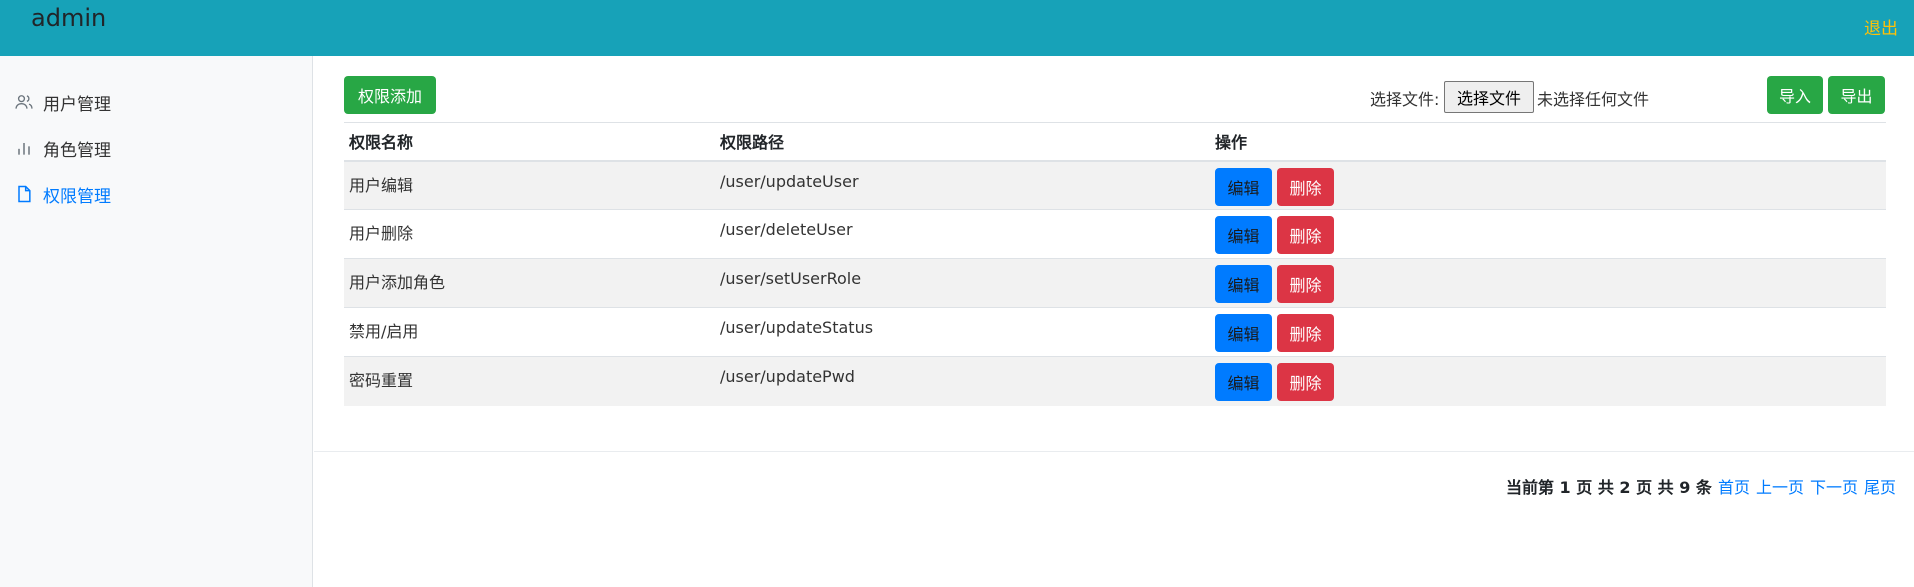 This screenshot has width=1914, height=587. Describe the element at coordinates (1795, 95) in the screenshot. I see `import-button: 导入` at that location.